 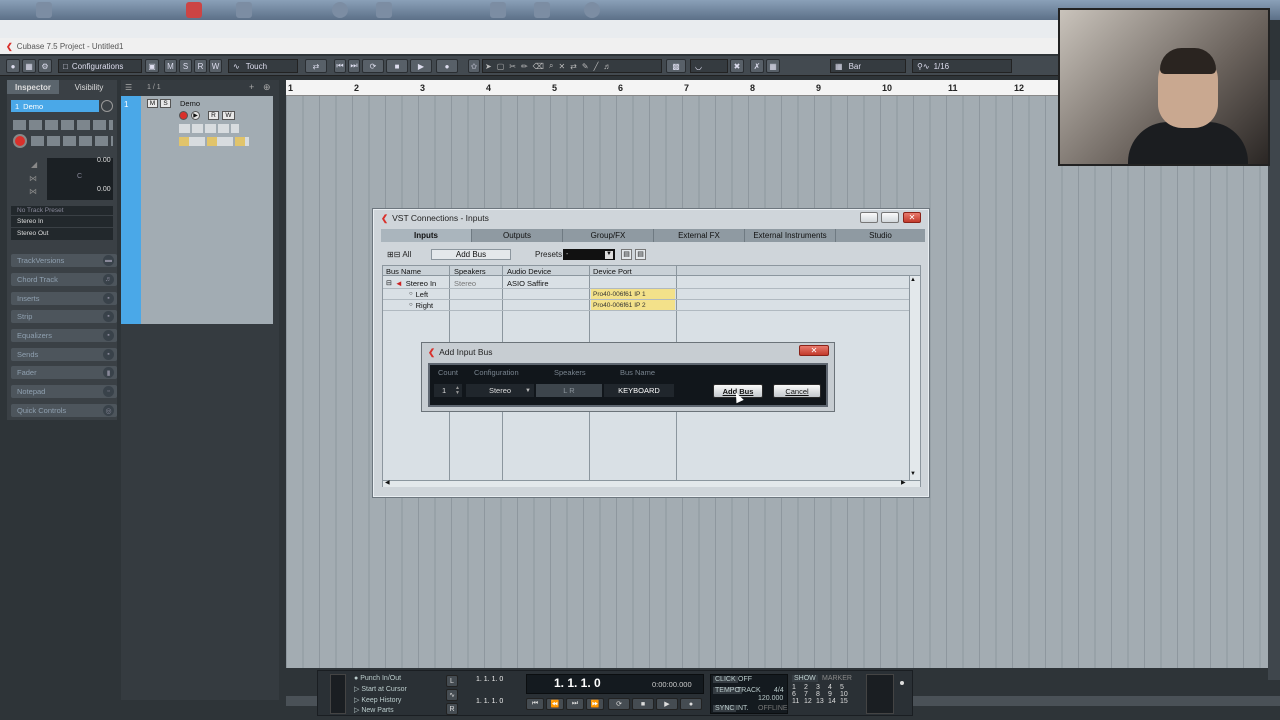 I want to click on scroll-down-icon: ▼, so click(x=913, y=474).